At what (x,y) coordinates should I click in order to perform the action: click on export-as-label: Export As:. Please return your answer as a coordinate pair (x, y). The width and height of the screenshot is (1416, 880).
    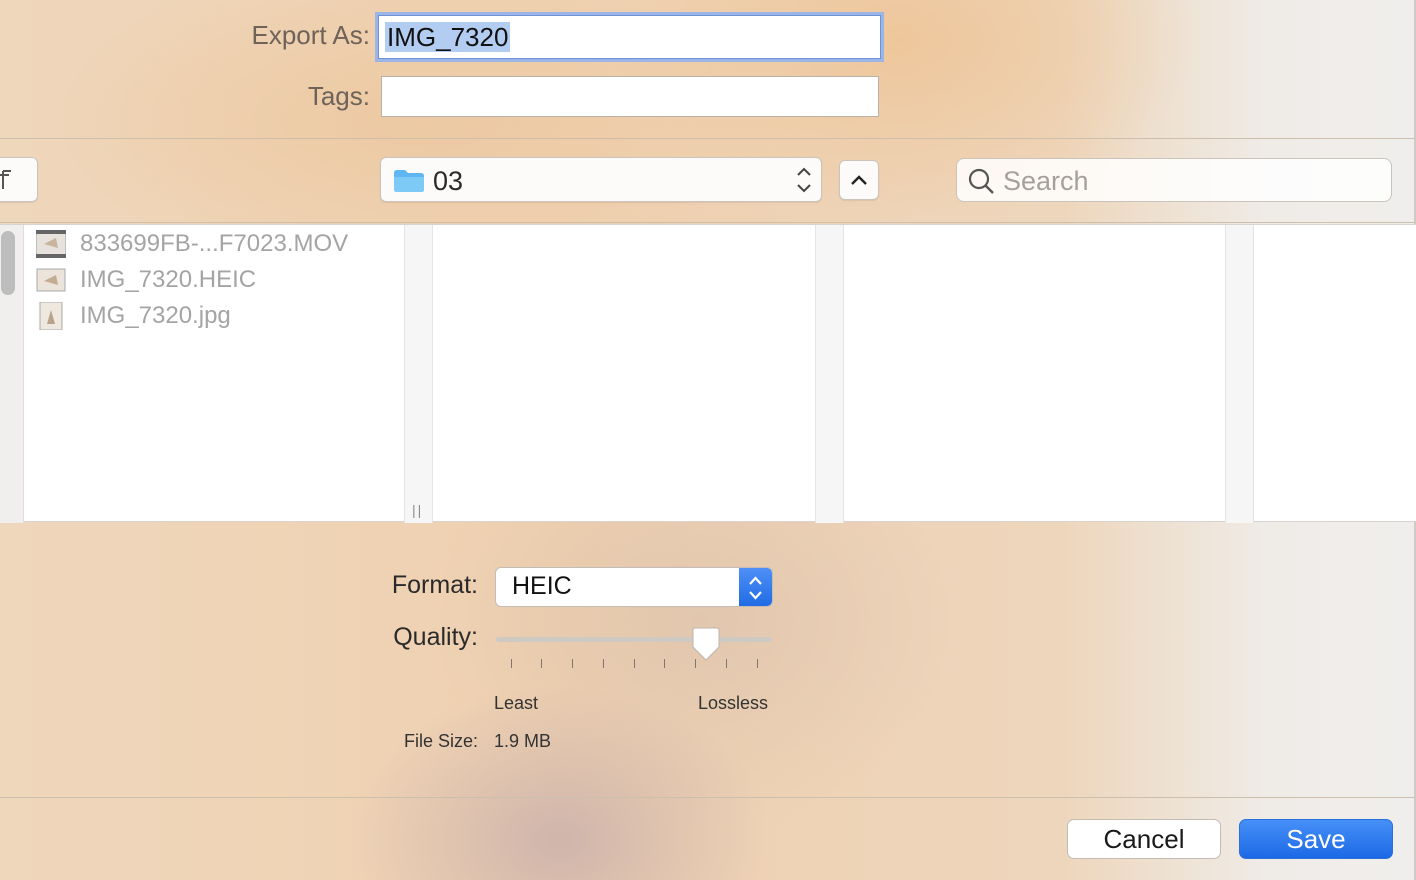
    Looking at the image, I should click on (311, 35).